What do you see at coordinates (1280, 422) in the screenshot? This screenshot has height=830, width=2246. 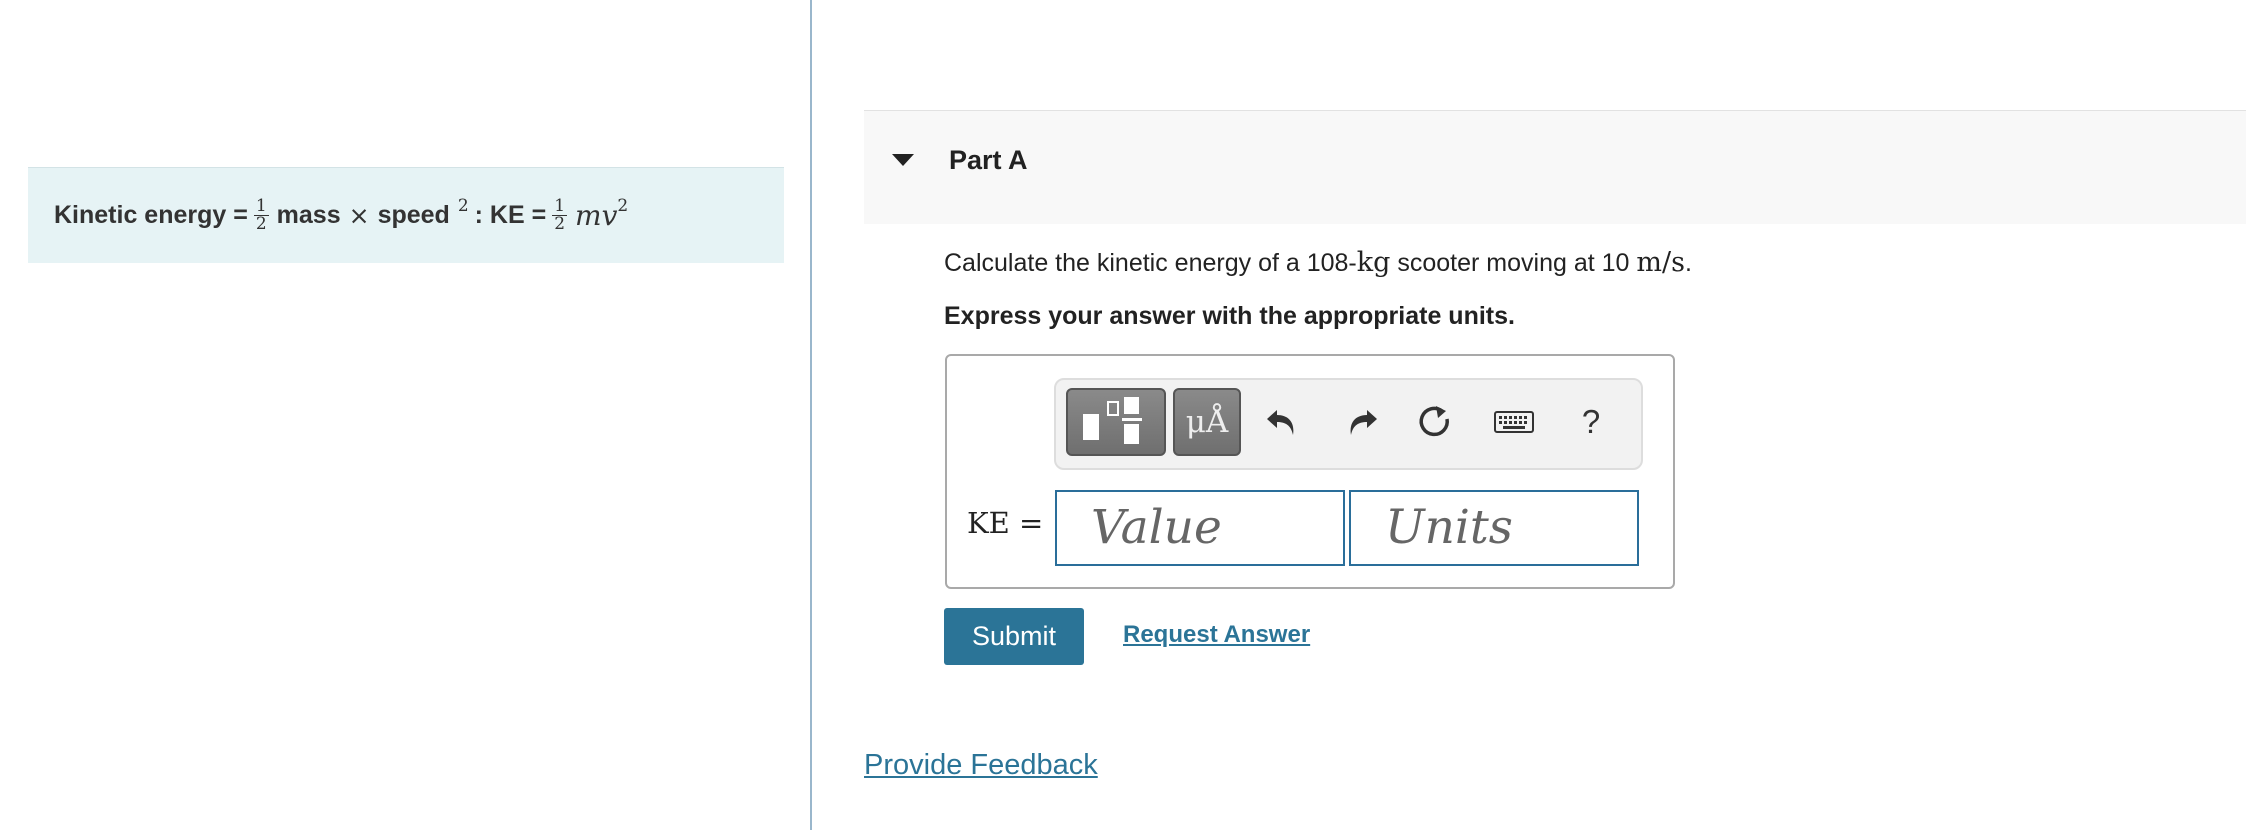 I see `undo-icon` at bounding box center [1280, 422].